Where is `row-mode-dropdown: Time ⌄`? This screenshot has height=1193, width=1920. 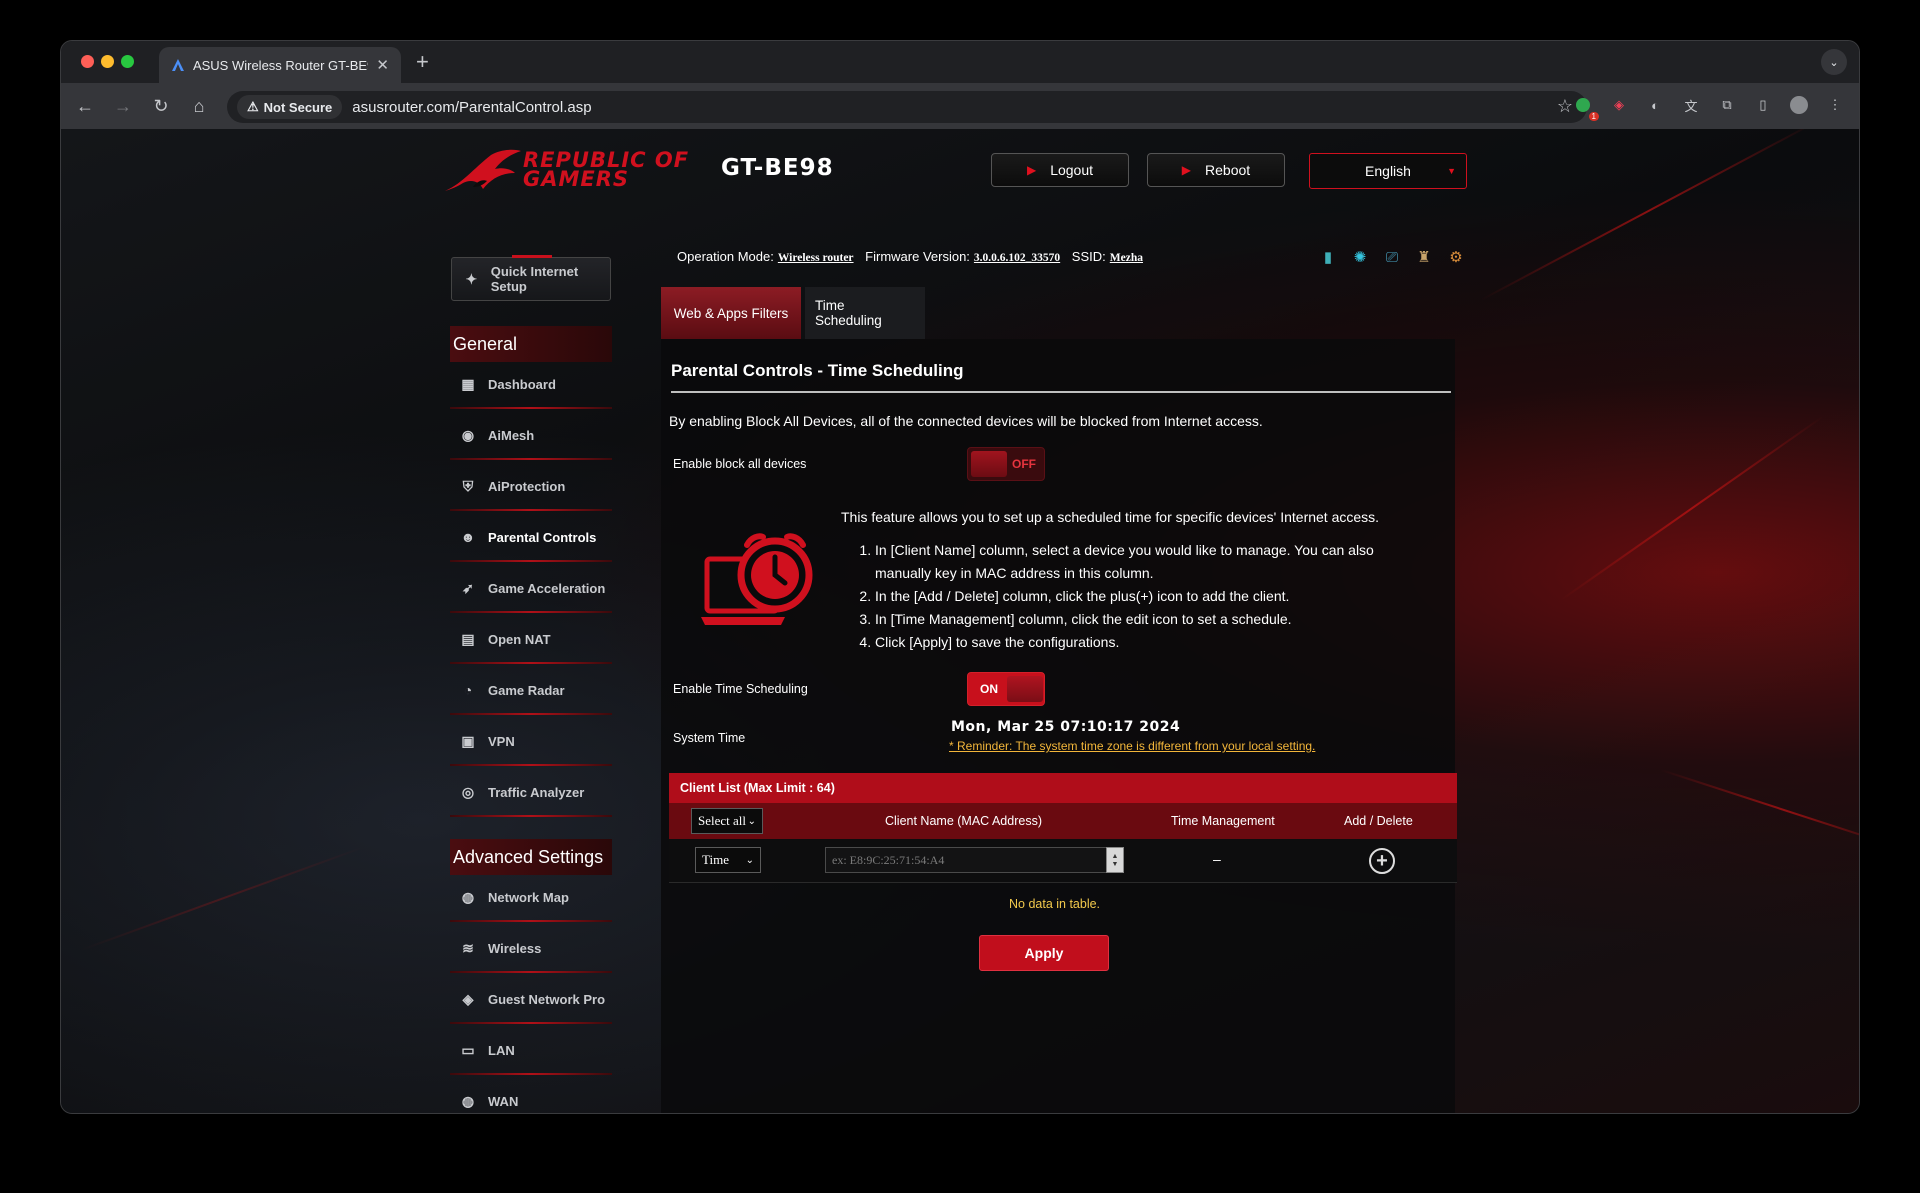
row-mode-dropdown: Time ⌄ is located at coordinates (728, 860).